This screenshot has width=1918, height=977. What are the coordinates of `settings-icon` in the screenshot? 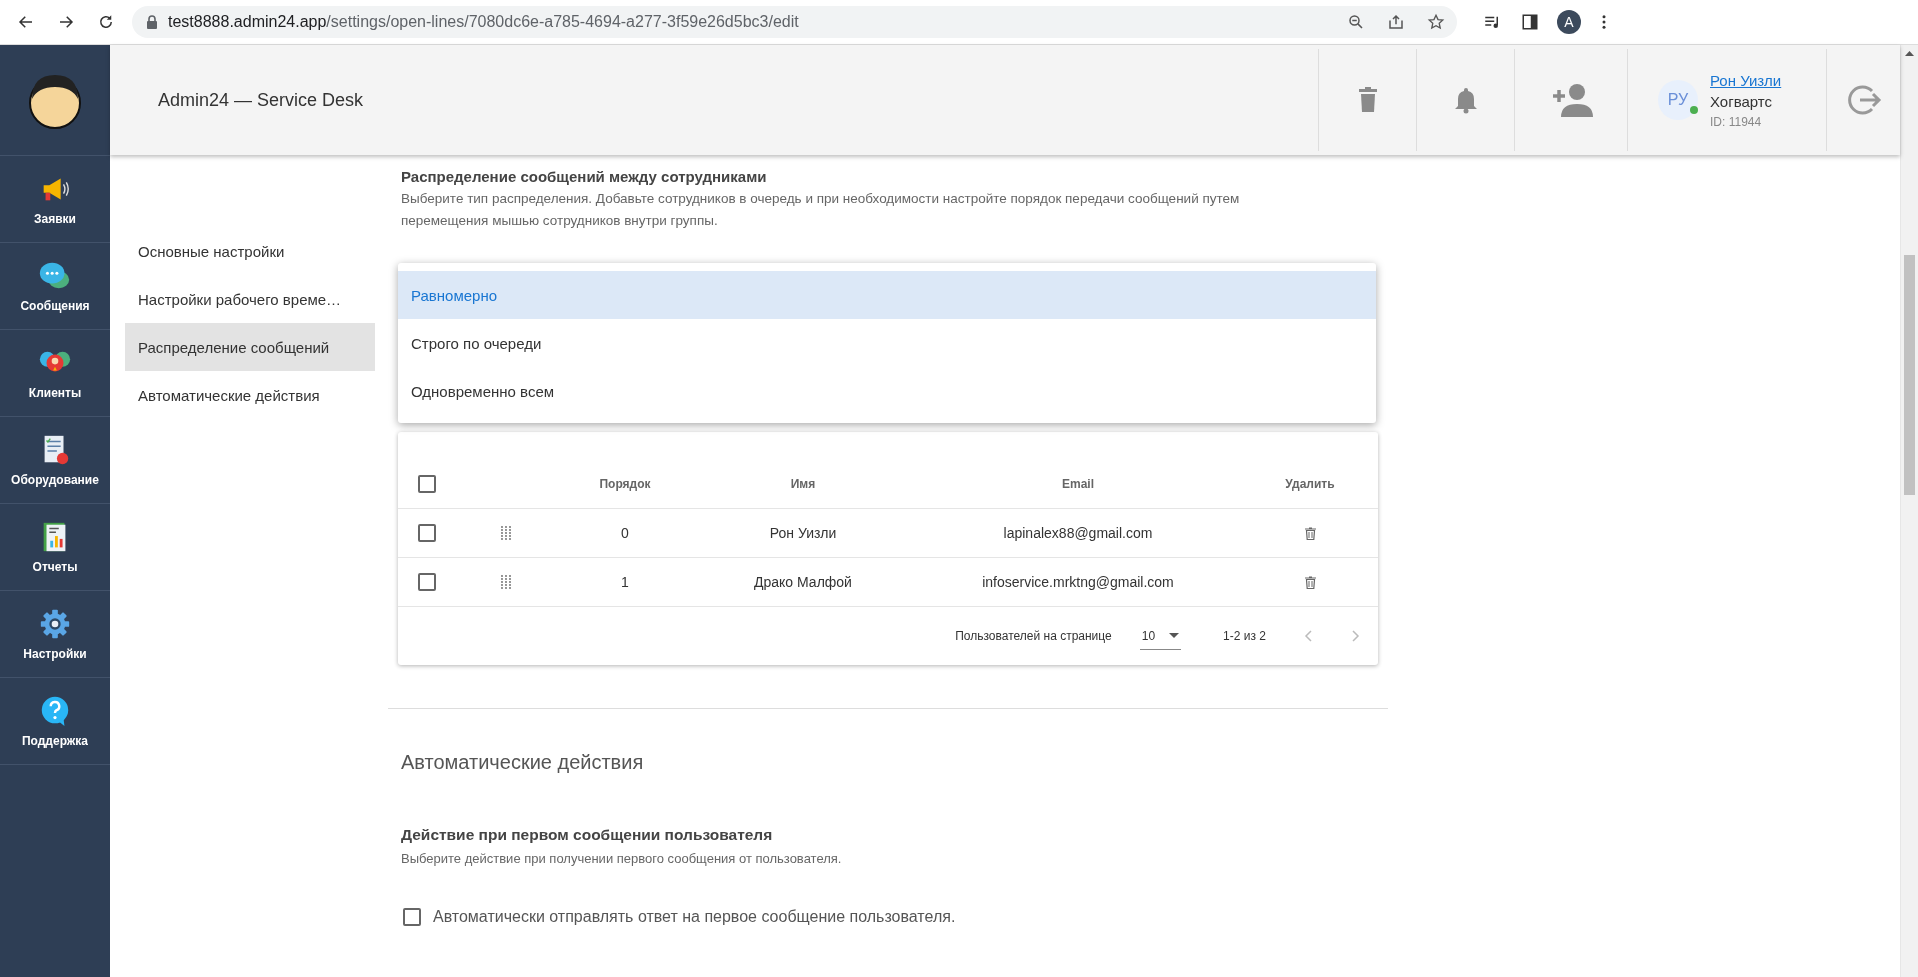 It's located at (55, 624).